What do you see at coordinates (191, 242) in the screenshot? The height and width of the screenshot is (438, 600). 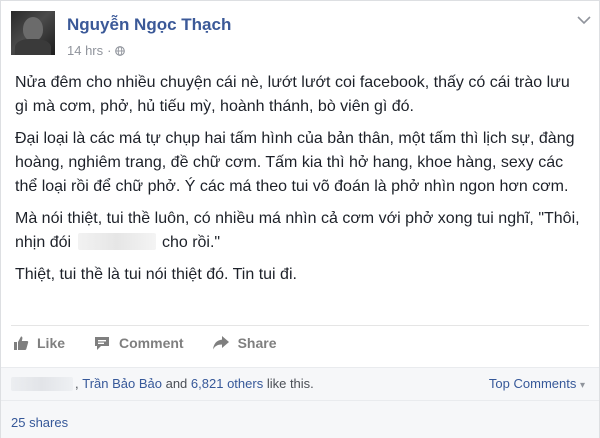 I see `paragraph-text: cho rồi."` at bounding box center [191, 242].